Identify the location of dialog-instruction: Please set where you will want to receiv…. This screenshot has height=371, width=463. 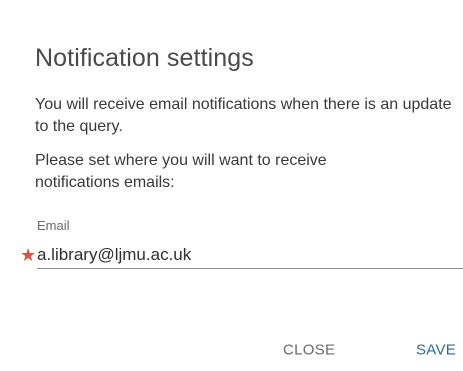
(181, 171).